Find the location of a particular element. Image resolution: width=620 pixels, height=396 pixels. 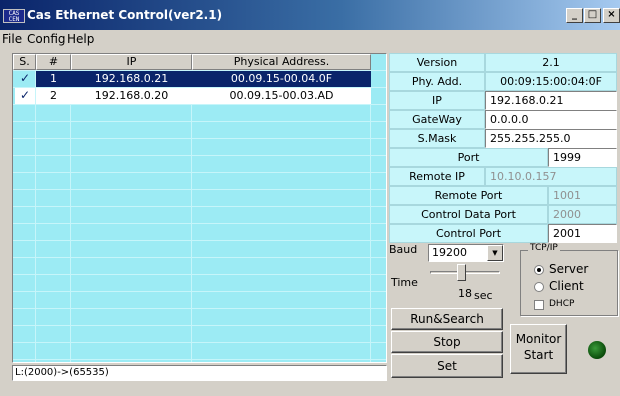

phy-add-value: 00:09:15:00:04:0F is located at coordinates (551, 81).